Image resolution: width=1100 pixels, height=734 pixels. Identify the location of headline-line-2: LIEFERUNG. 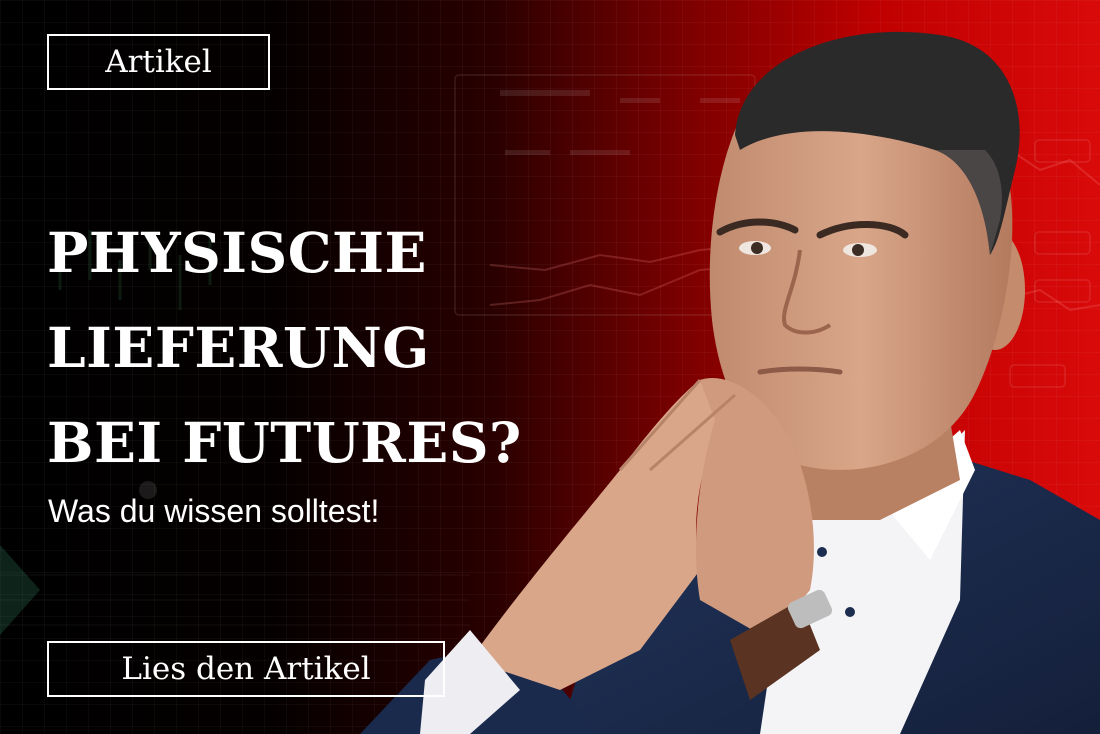
(238, 347).